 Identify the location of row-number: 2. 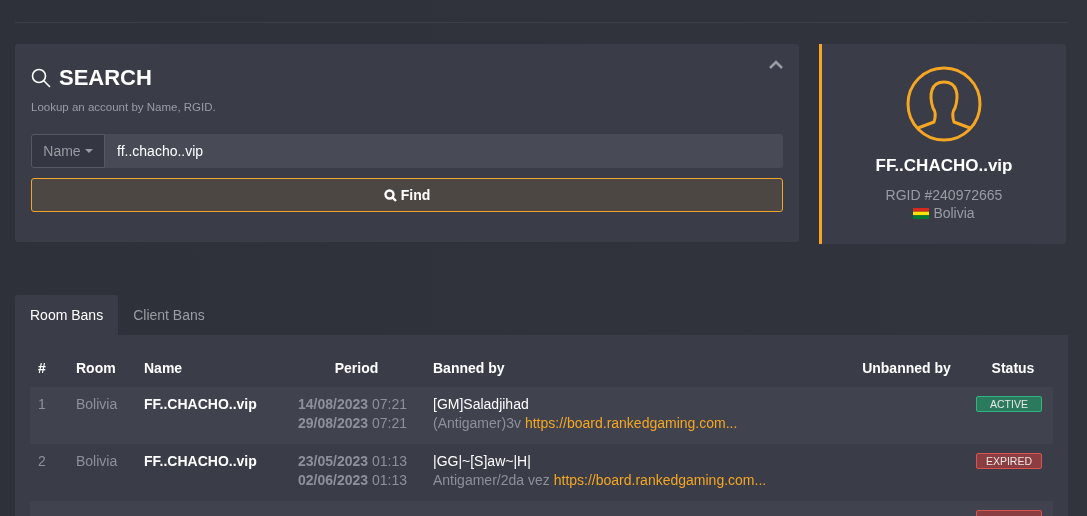
(42, 461).